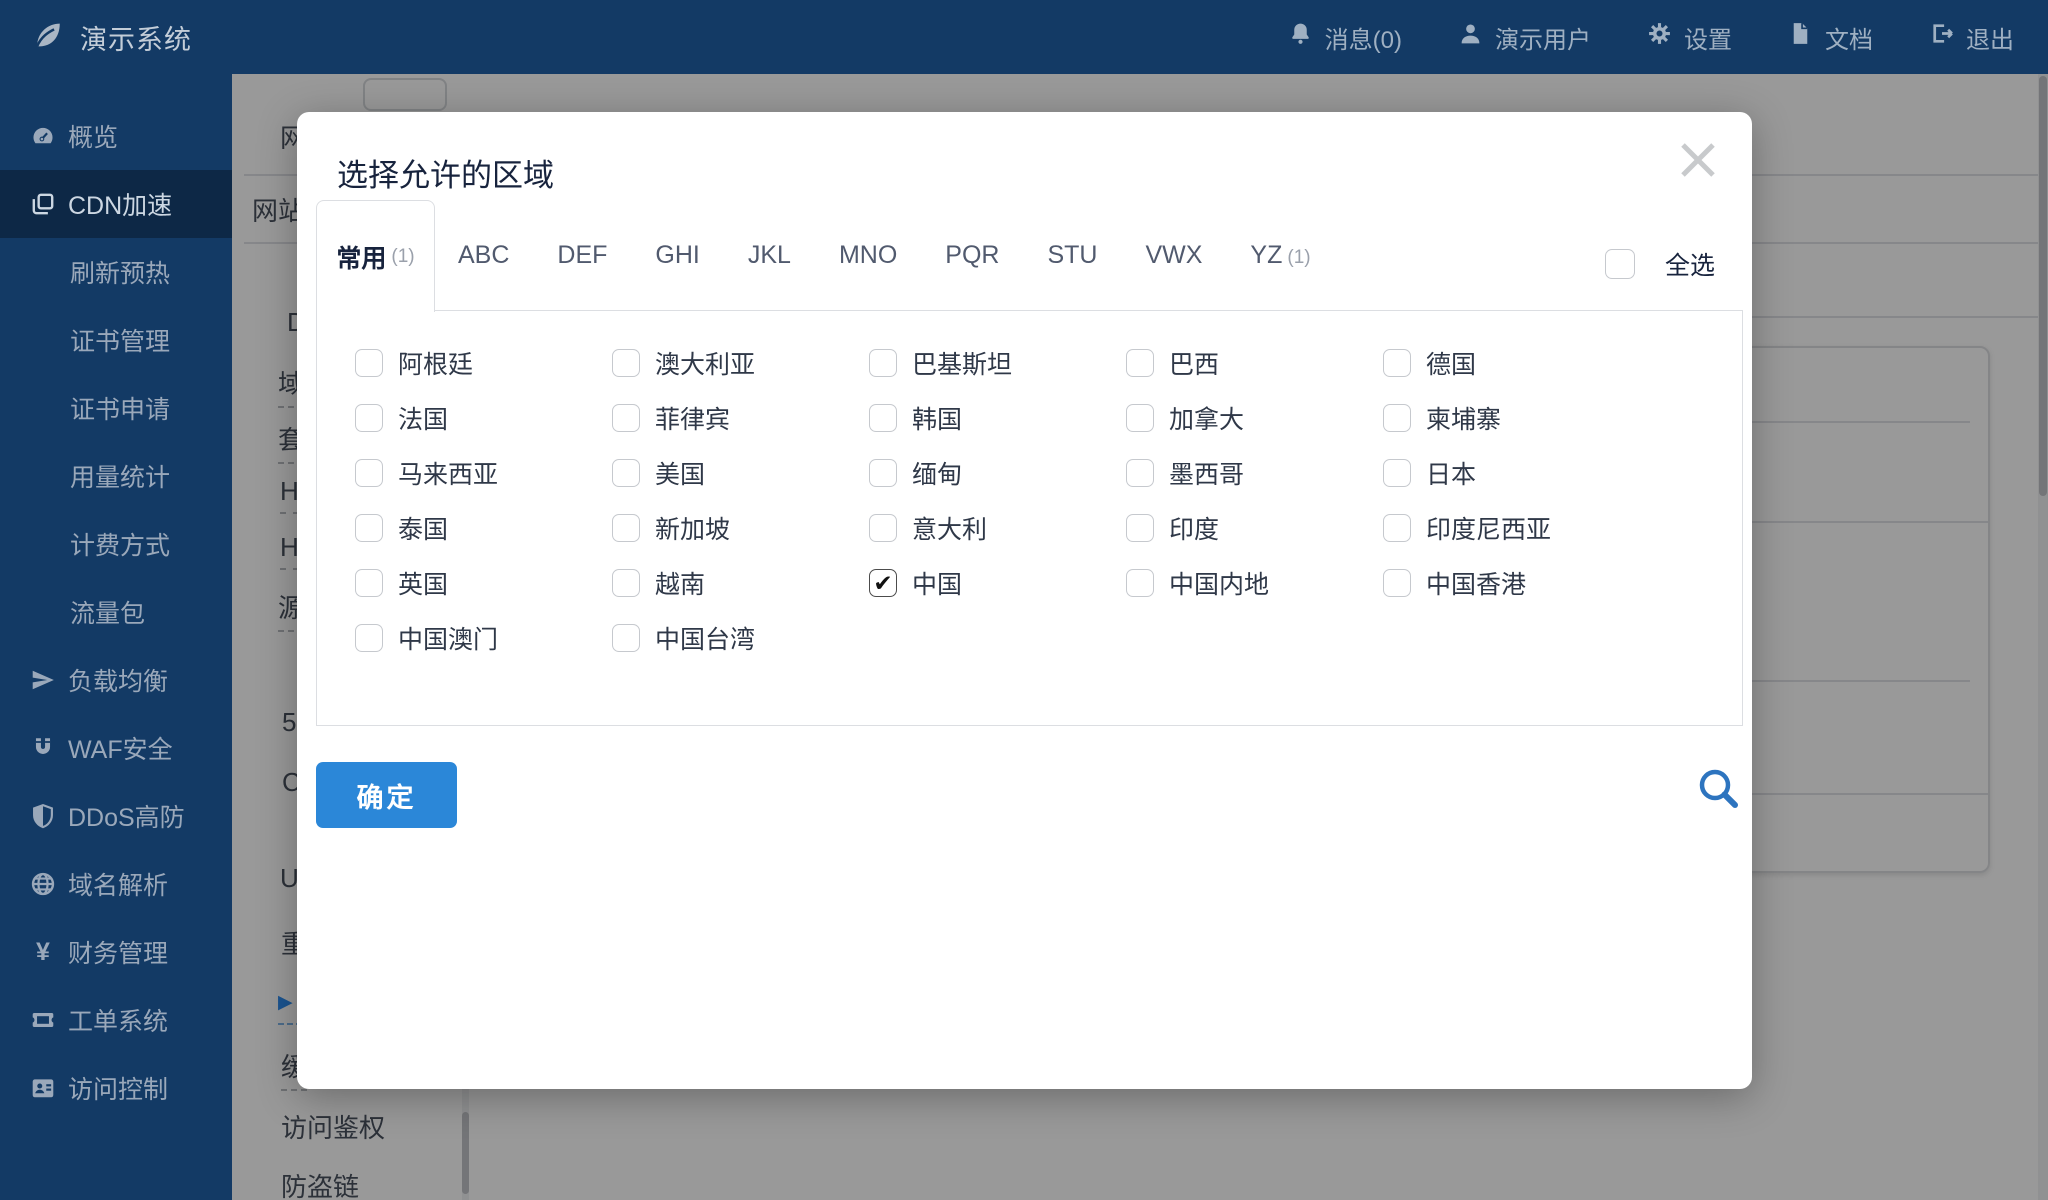  What do you see at coordinates (769, 255) in the screenshot?
I see `tab-JKL: JKL` at bounding box center [769, 255].